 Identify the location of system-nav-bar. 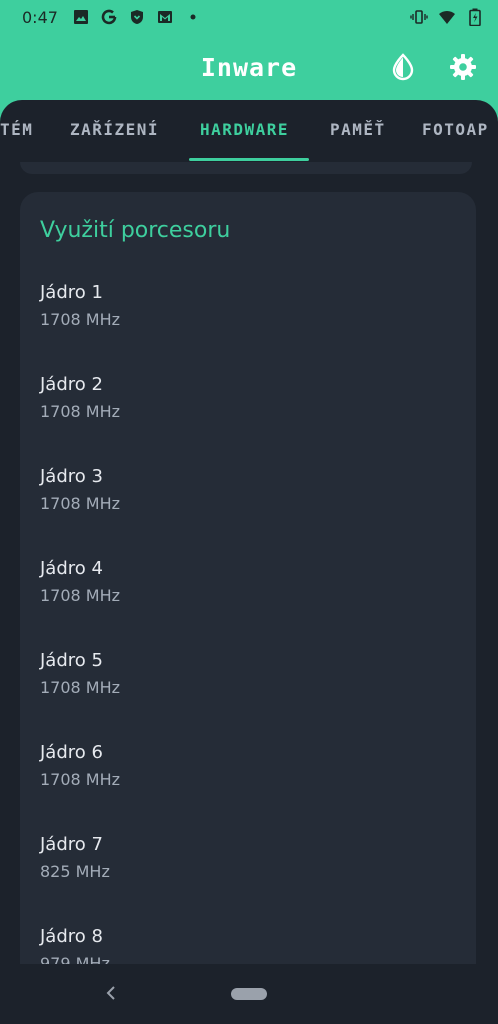
(249, 994).